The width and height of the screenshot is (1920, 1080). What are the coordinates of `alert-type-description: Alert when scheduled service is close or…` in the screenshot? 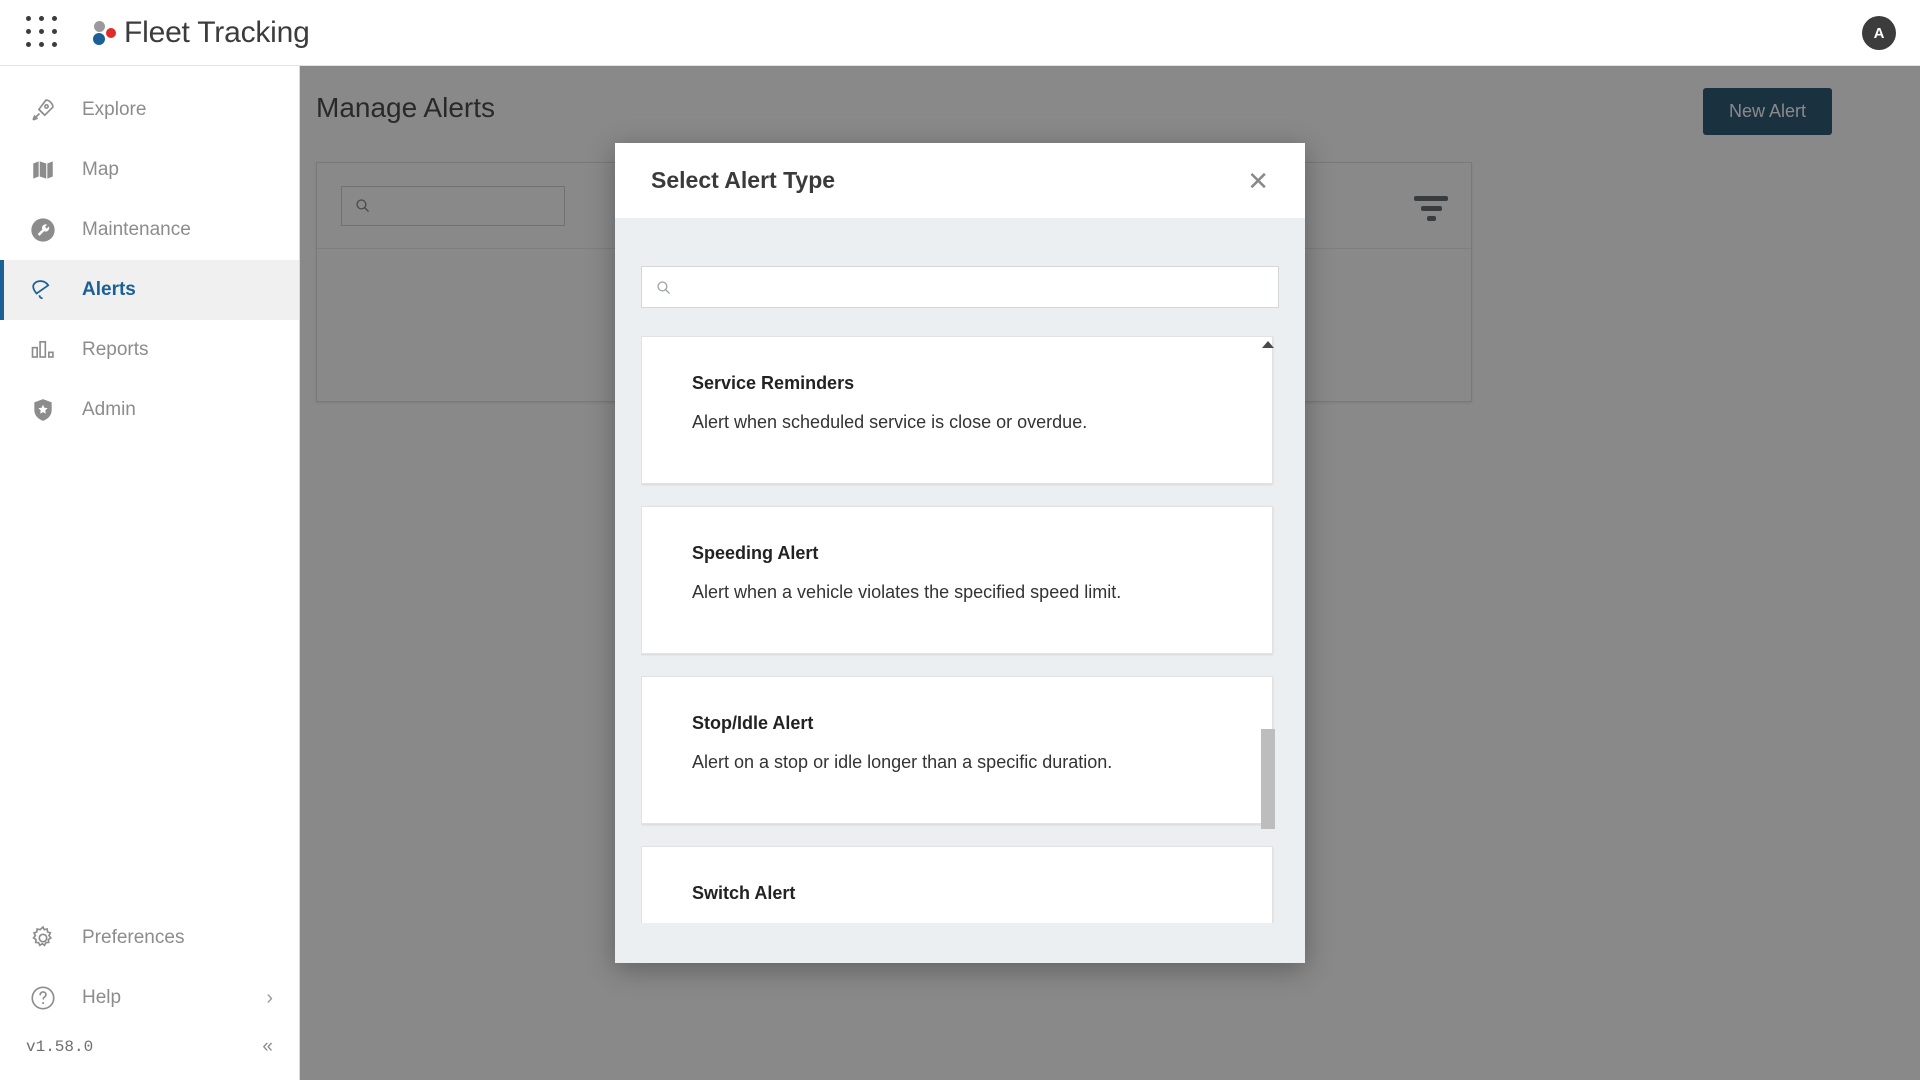 It's located at (890, 422).